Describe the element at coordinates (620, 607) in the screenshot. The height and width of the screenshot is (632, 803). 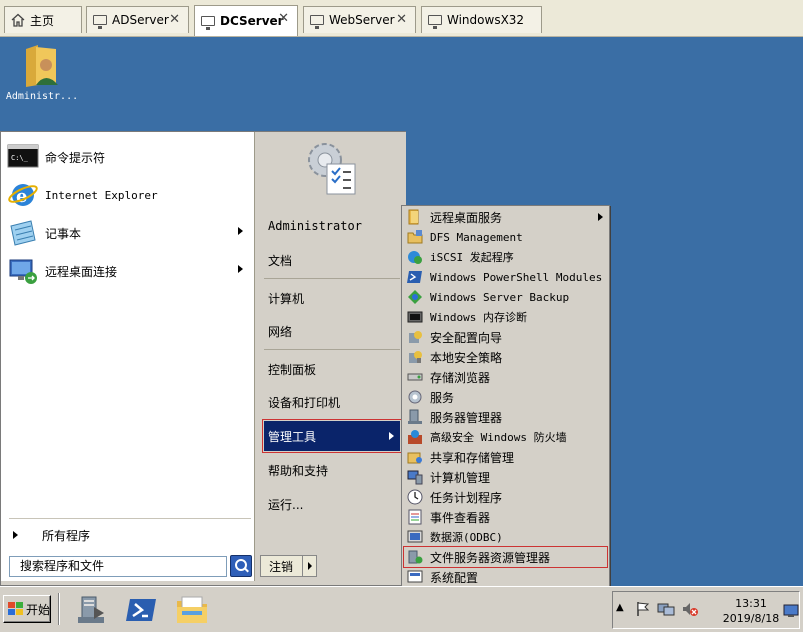
I see `show-hidden-icons-icon: ▲` at that location.